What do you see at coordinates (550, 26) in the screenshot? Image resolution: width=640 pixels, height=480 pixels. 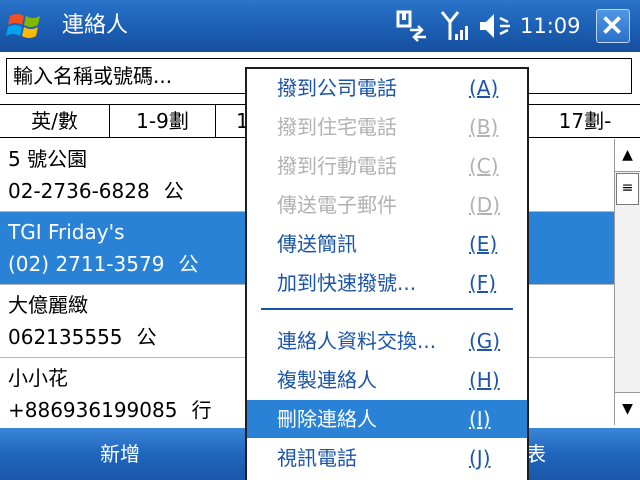 I see `clock: 11:09` at bounding box center [550, 26].